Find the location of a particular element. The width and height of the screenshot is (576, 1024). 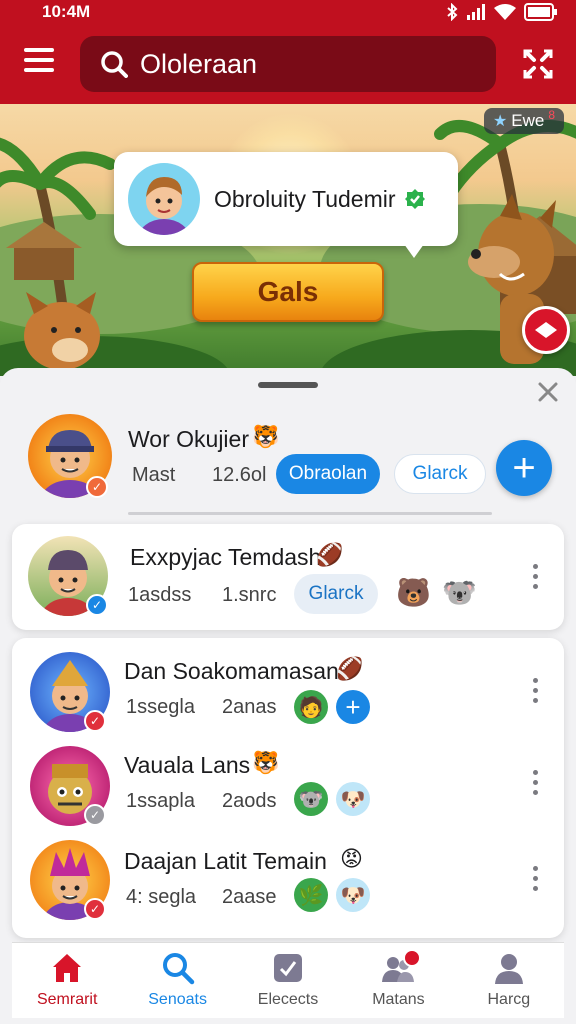

home-icon is located at coordinates (67, 968).